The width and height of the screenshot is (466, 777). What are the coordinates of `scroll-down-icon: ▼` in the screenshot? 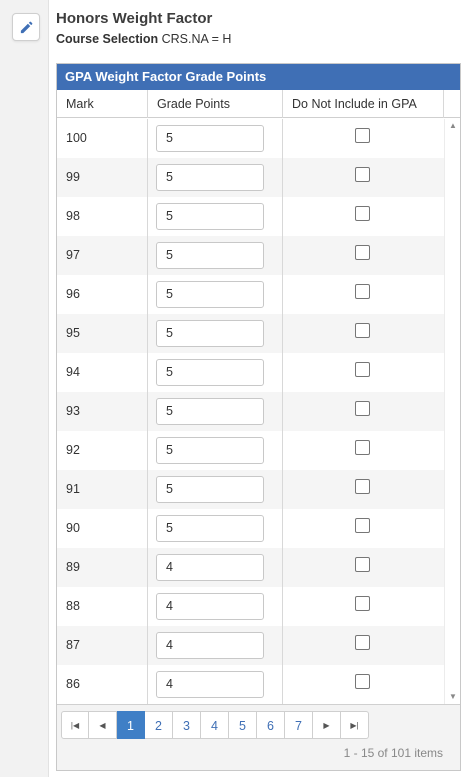 It's located at (453, 697).